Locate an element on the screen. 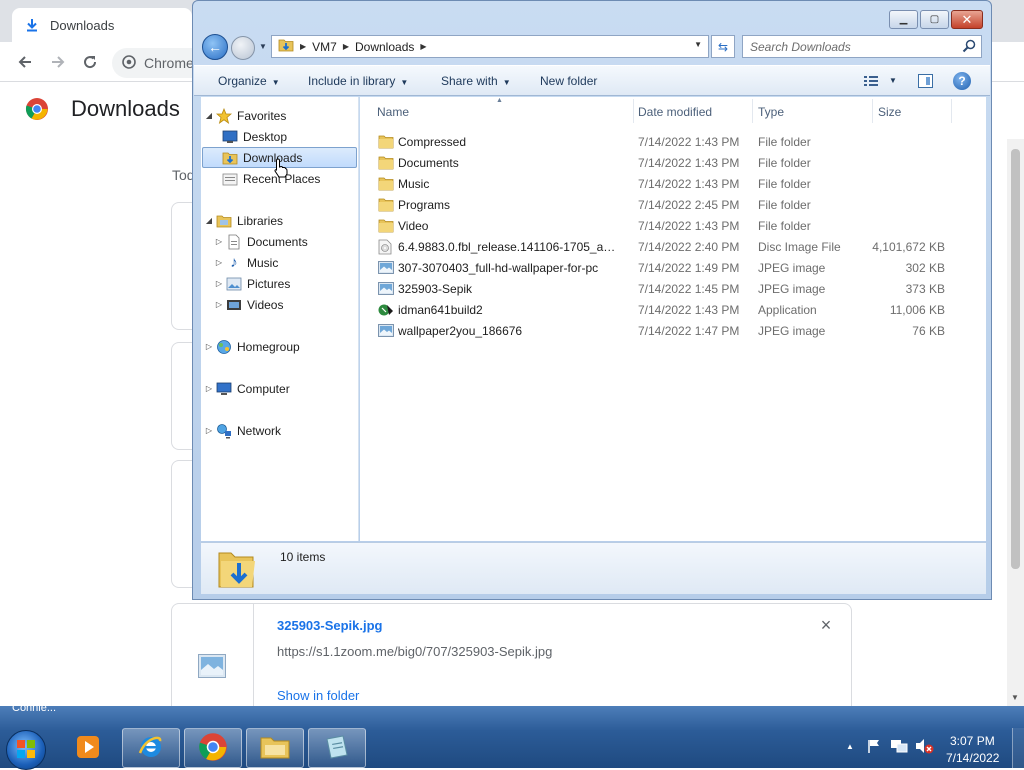 This screenshot has height=770, width=1024. start-button is located at coordinates (26, 750).